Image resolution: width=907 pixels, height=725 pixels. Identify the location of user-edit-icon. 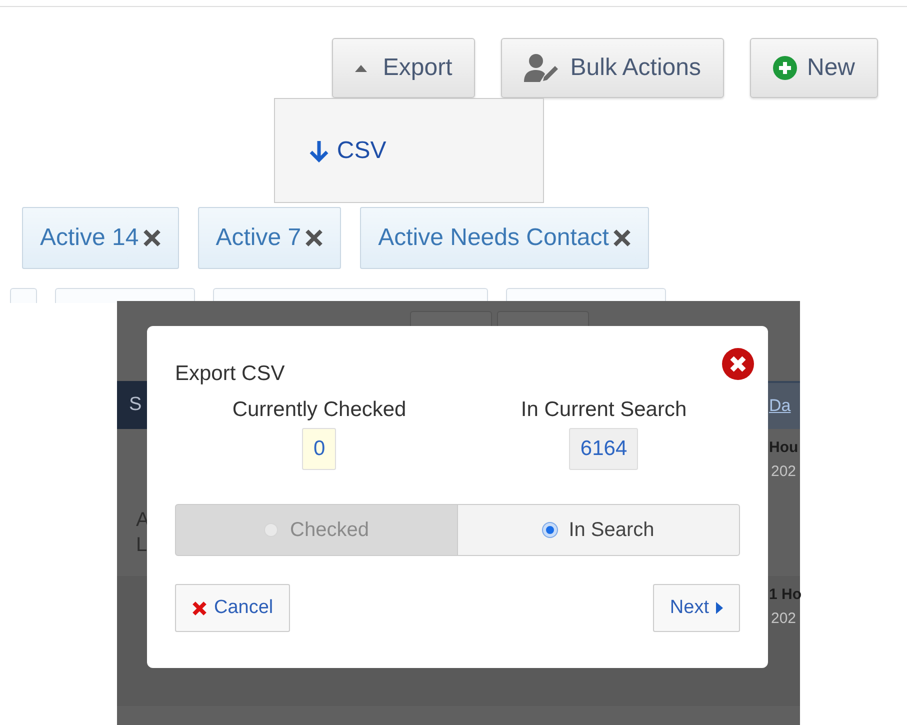
(542, 68).